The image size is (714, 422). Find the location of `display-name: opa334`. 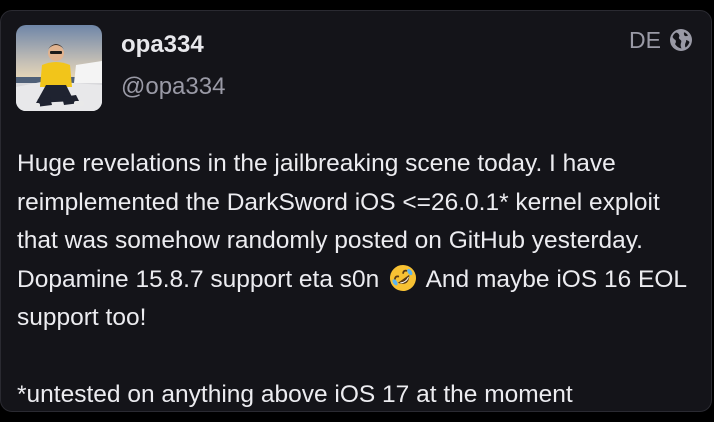

display-name: opa334 is located at coordinates (162, 45).